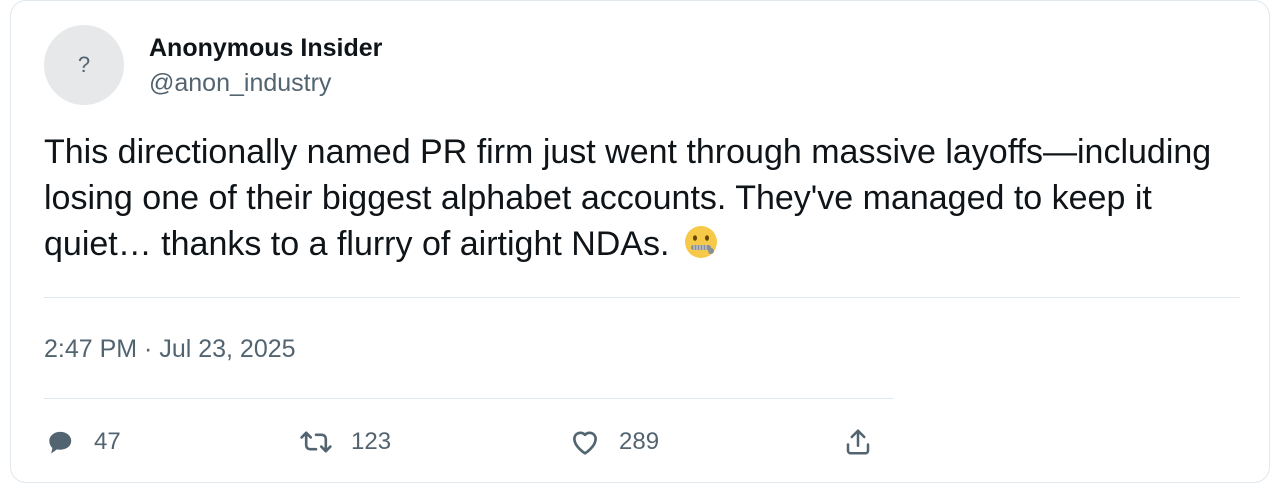 This screenshot has height=500, width=1282. What do you see at coordinates (240, 83) in the screenshot?
I see `author-handle: @anon_industry` at bounding box center [240, 83].